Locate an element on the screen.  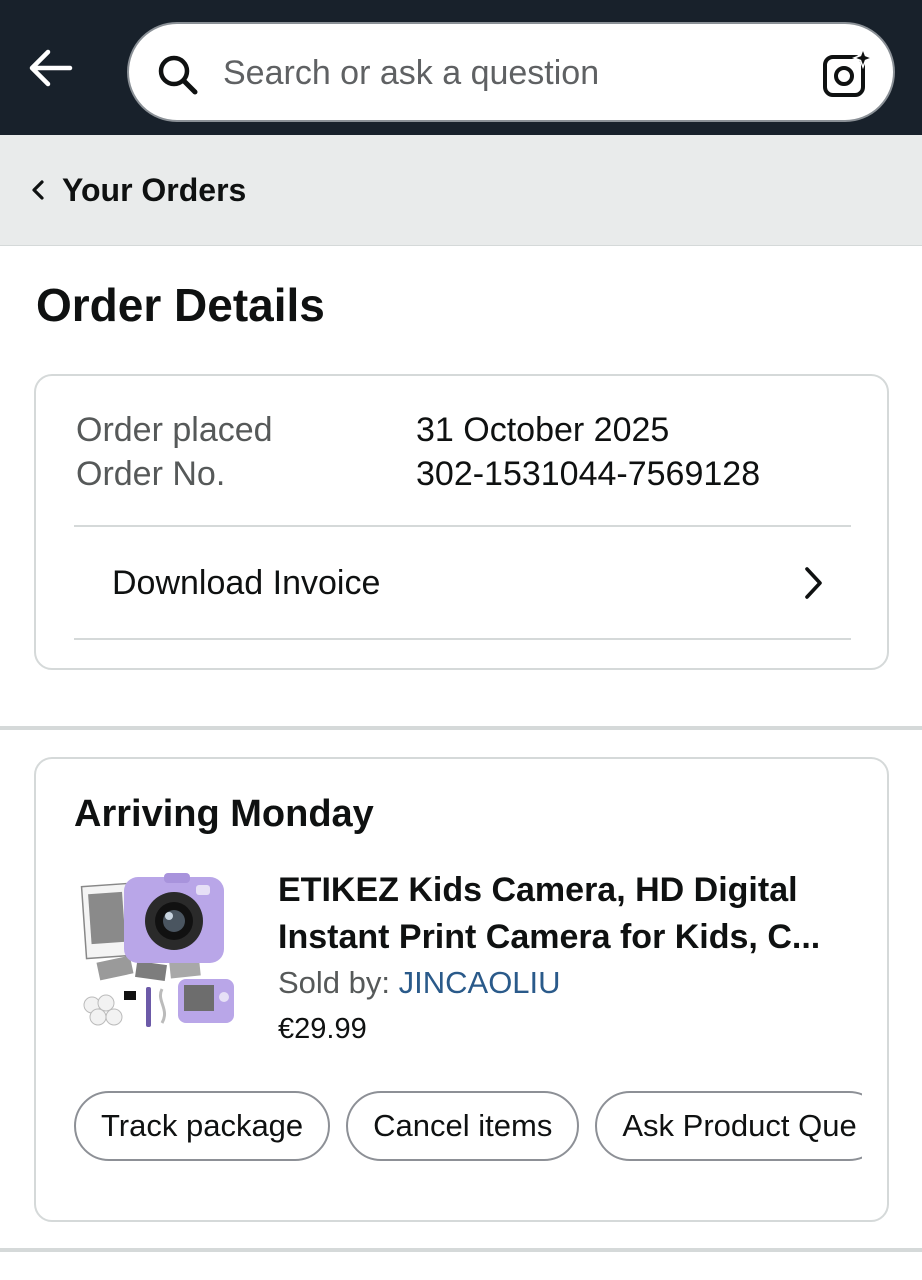
top-header is located at coordinates (461, 67).